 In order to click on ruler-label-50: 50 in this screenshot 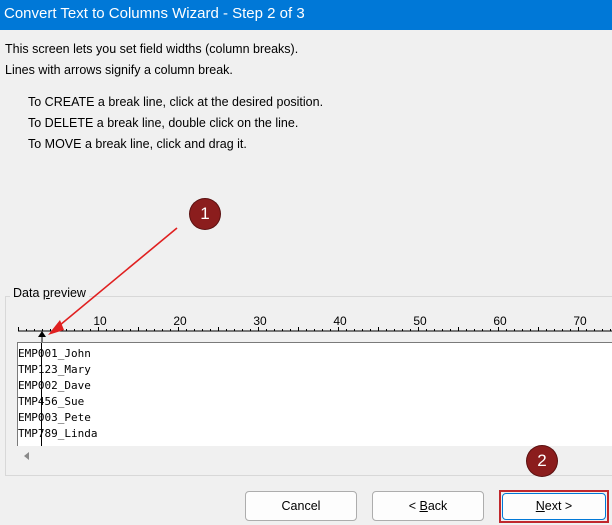, I will do `click(420, 321)`.